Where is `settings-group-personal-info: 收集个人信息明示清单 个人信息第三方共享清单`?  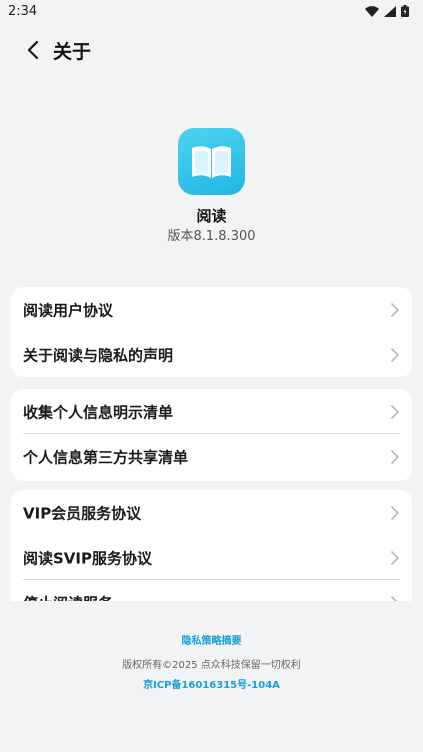 settings-group-personal-info: 收集个人信息明示清单 个人信息第三方共享清单 is located at coordinates (211, 435).